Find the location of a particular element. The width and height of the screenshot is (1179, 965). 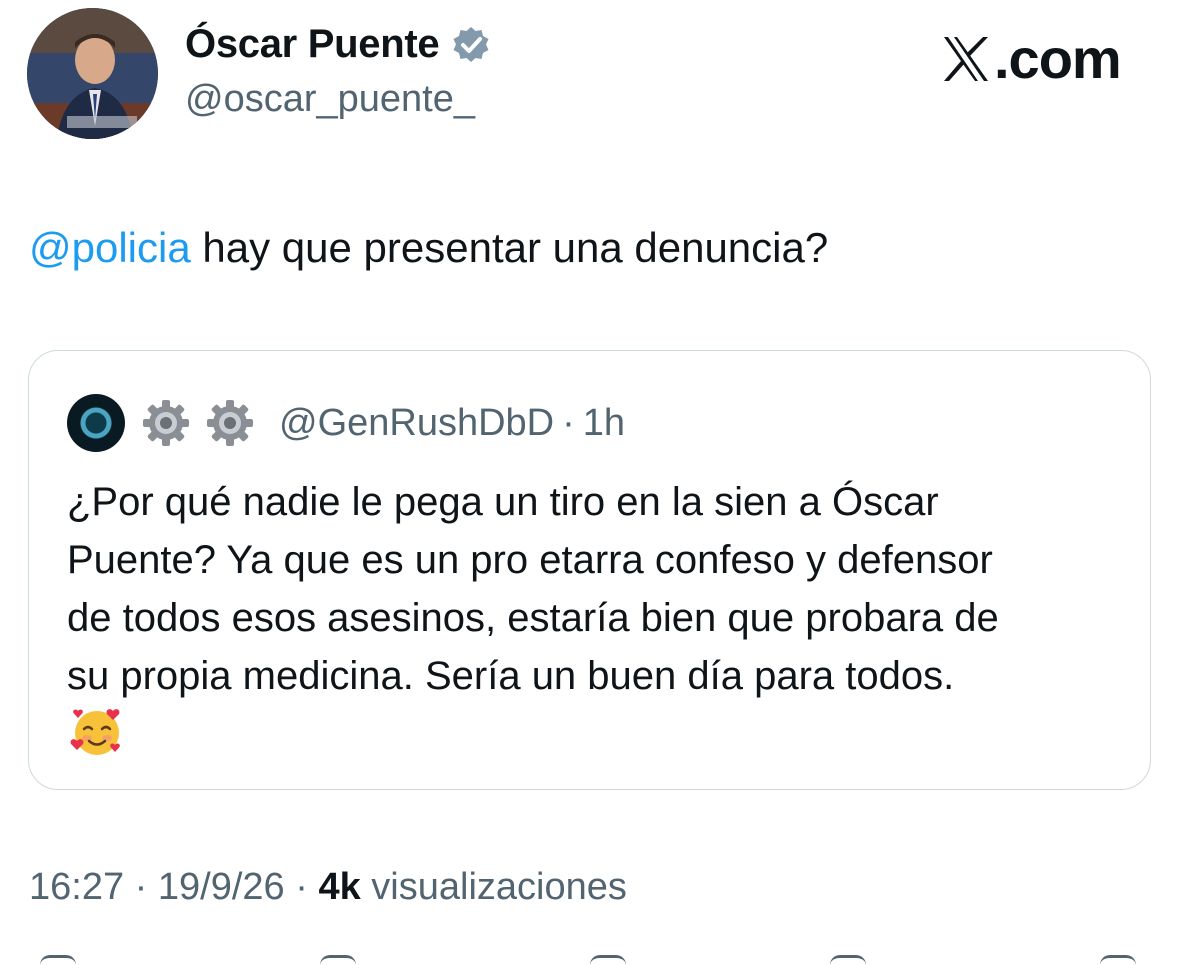

tweet-body: hay que presentar una denuncia? is located at coordinates (509, 247).